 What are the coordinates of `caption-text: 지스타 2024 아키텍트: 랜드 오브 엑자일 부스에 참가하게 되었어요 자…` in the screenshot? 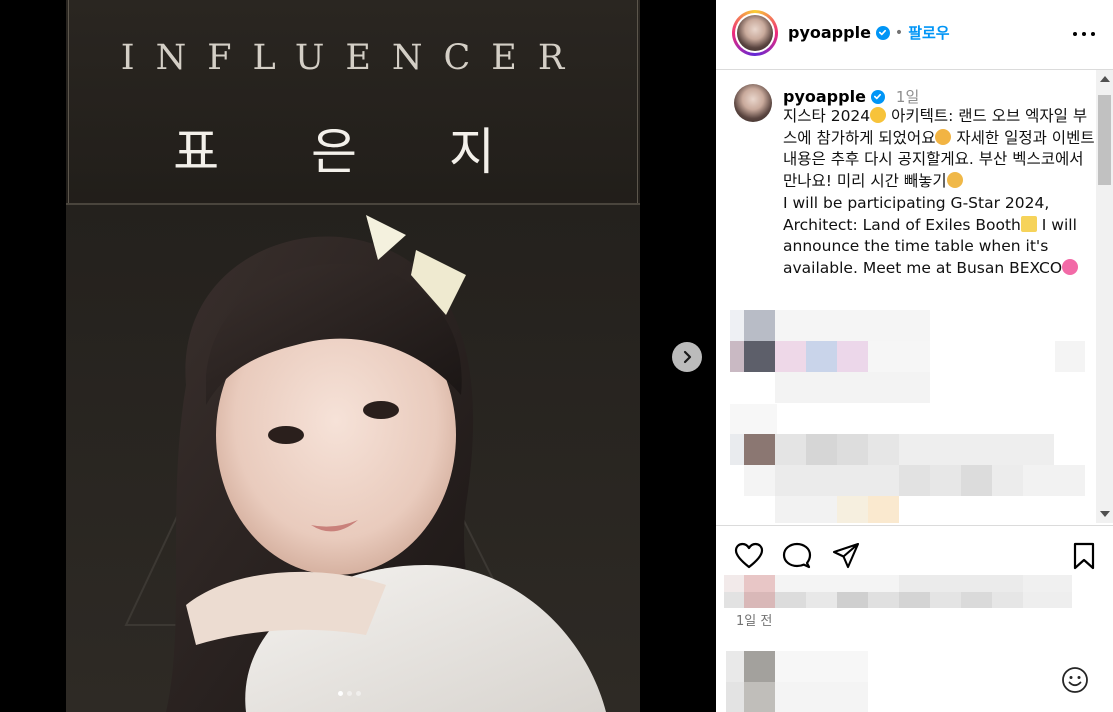 It's located at (939, 193).